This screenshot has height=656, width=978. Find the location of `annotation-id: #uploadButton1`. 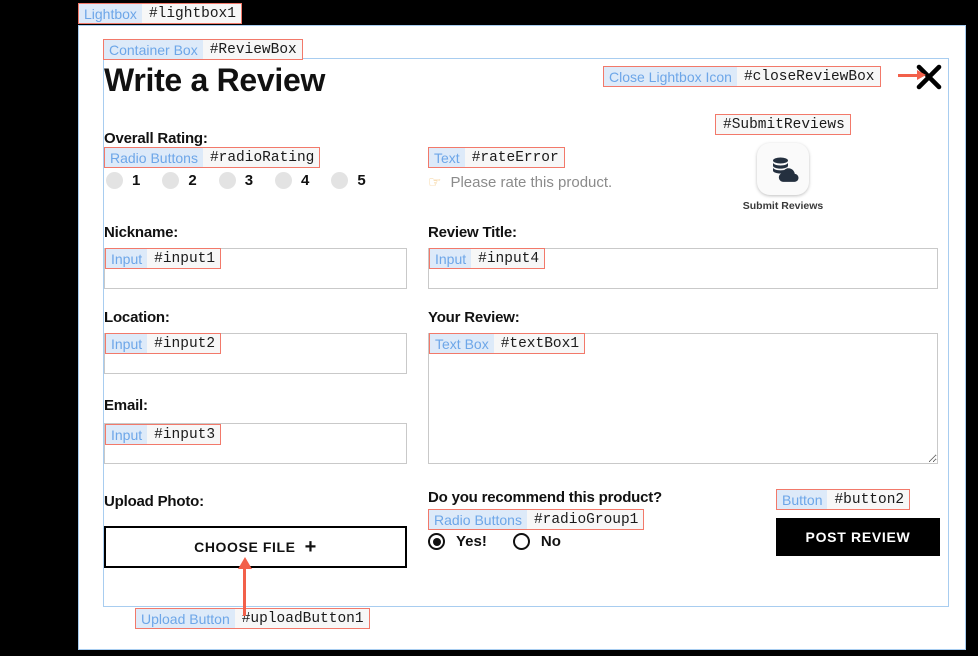

annotation-id: #uploadButton1 is located at coordinates (301, 618).